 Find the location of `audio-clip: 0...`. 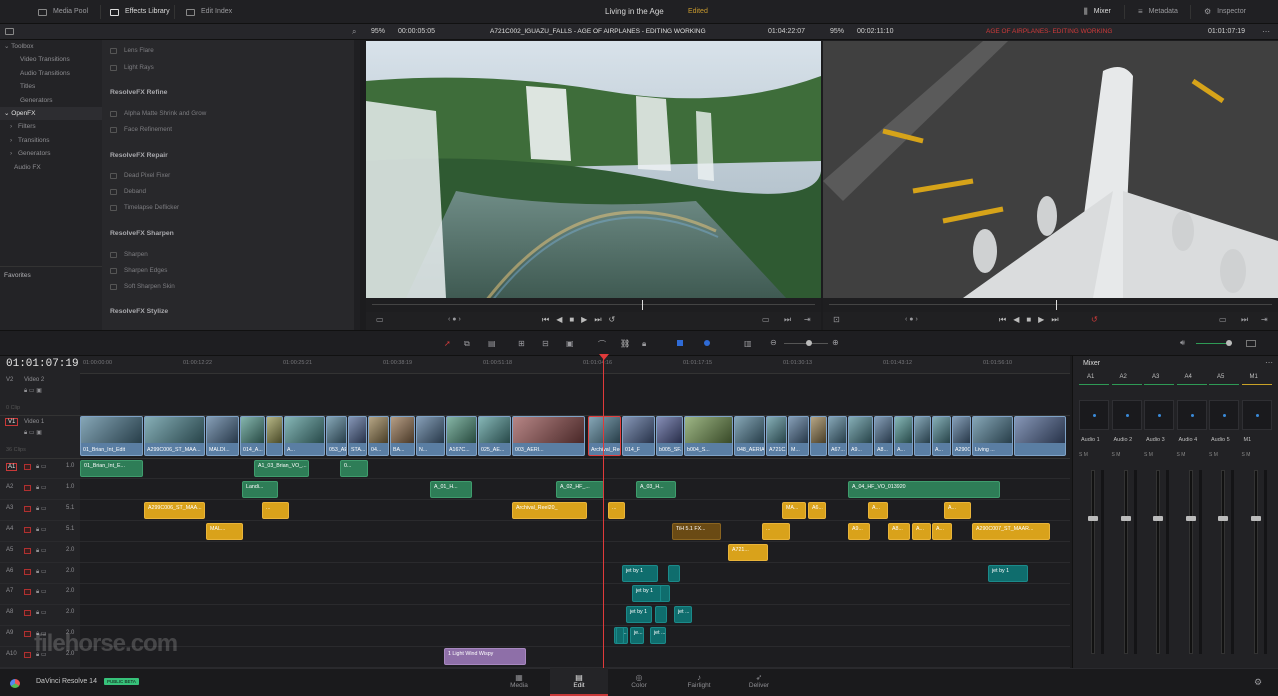

audio-clip: 0... is located at coordinates (354, 468).